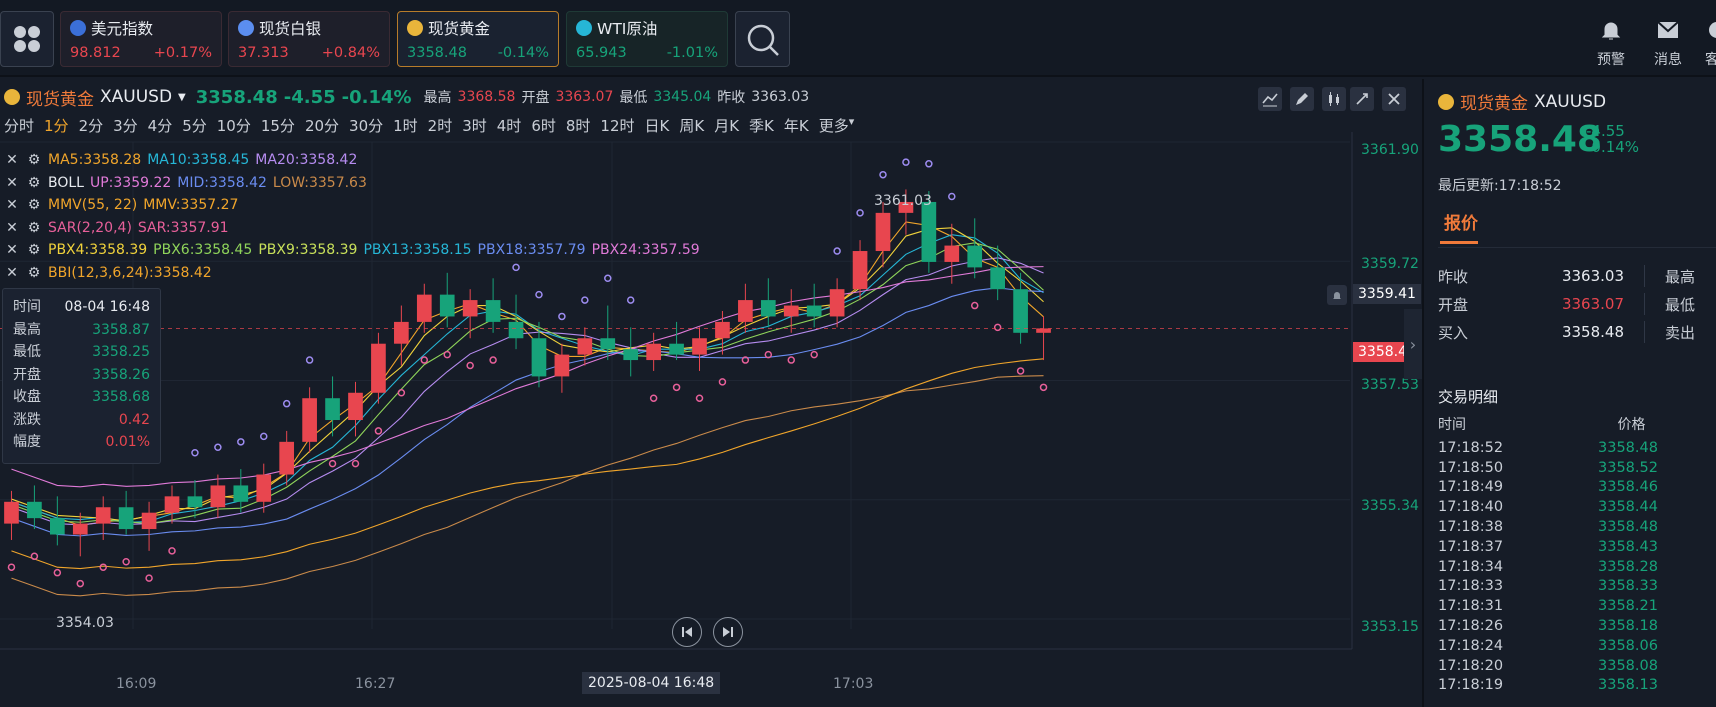 The height and width of the screenshot is (707, 1716). What do you see at coordinates (183, 227) in the screenshot?
I see `indicator-value: SAR:3357.91` at bounding box center [183, 227].